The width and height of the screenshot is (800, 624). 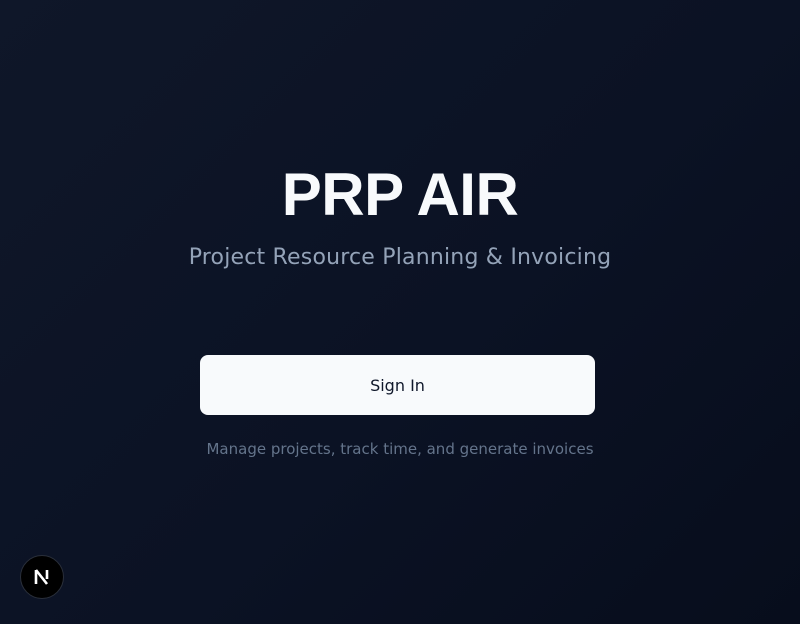 I want to click on app-subtitle: Project Resource Planning & Invoicing, so click(x=400, y=257).